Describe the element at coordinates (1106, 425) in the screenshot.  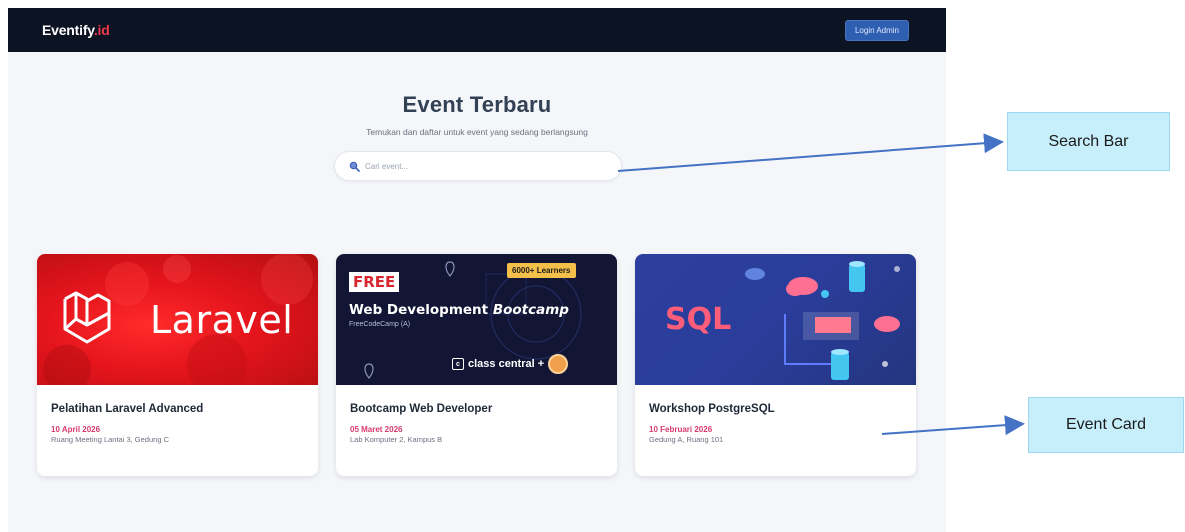
I see `event-card-callout: Event Card` at that location.